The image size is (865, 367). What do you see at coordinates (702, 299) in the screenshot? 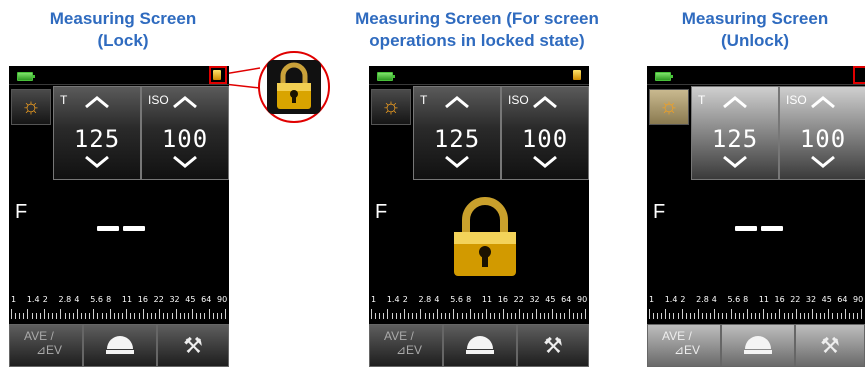
I see `fstop-scale-label: 2.8` at bounding box center [702, 299].